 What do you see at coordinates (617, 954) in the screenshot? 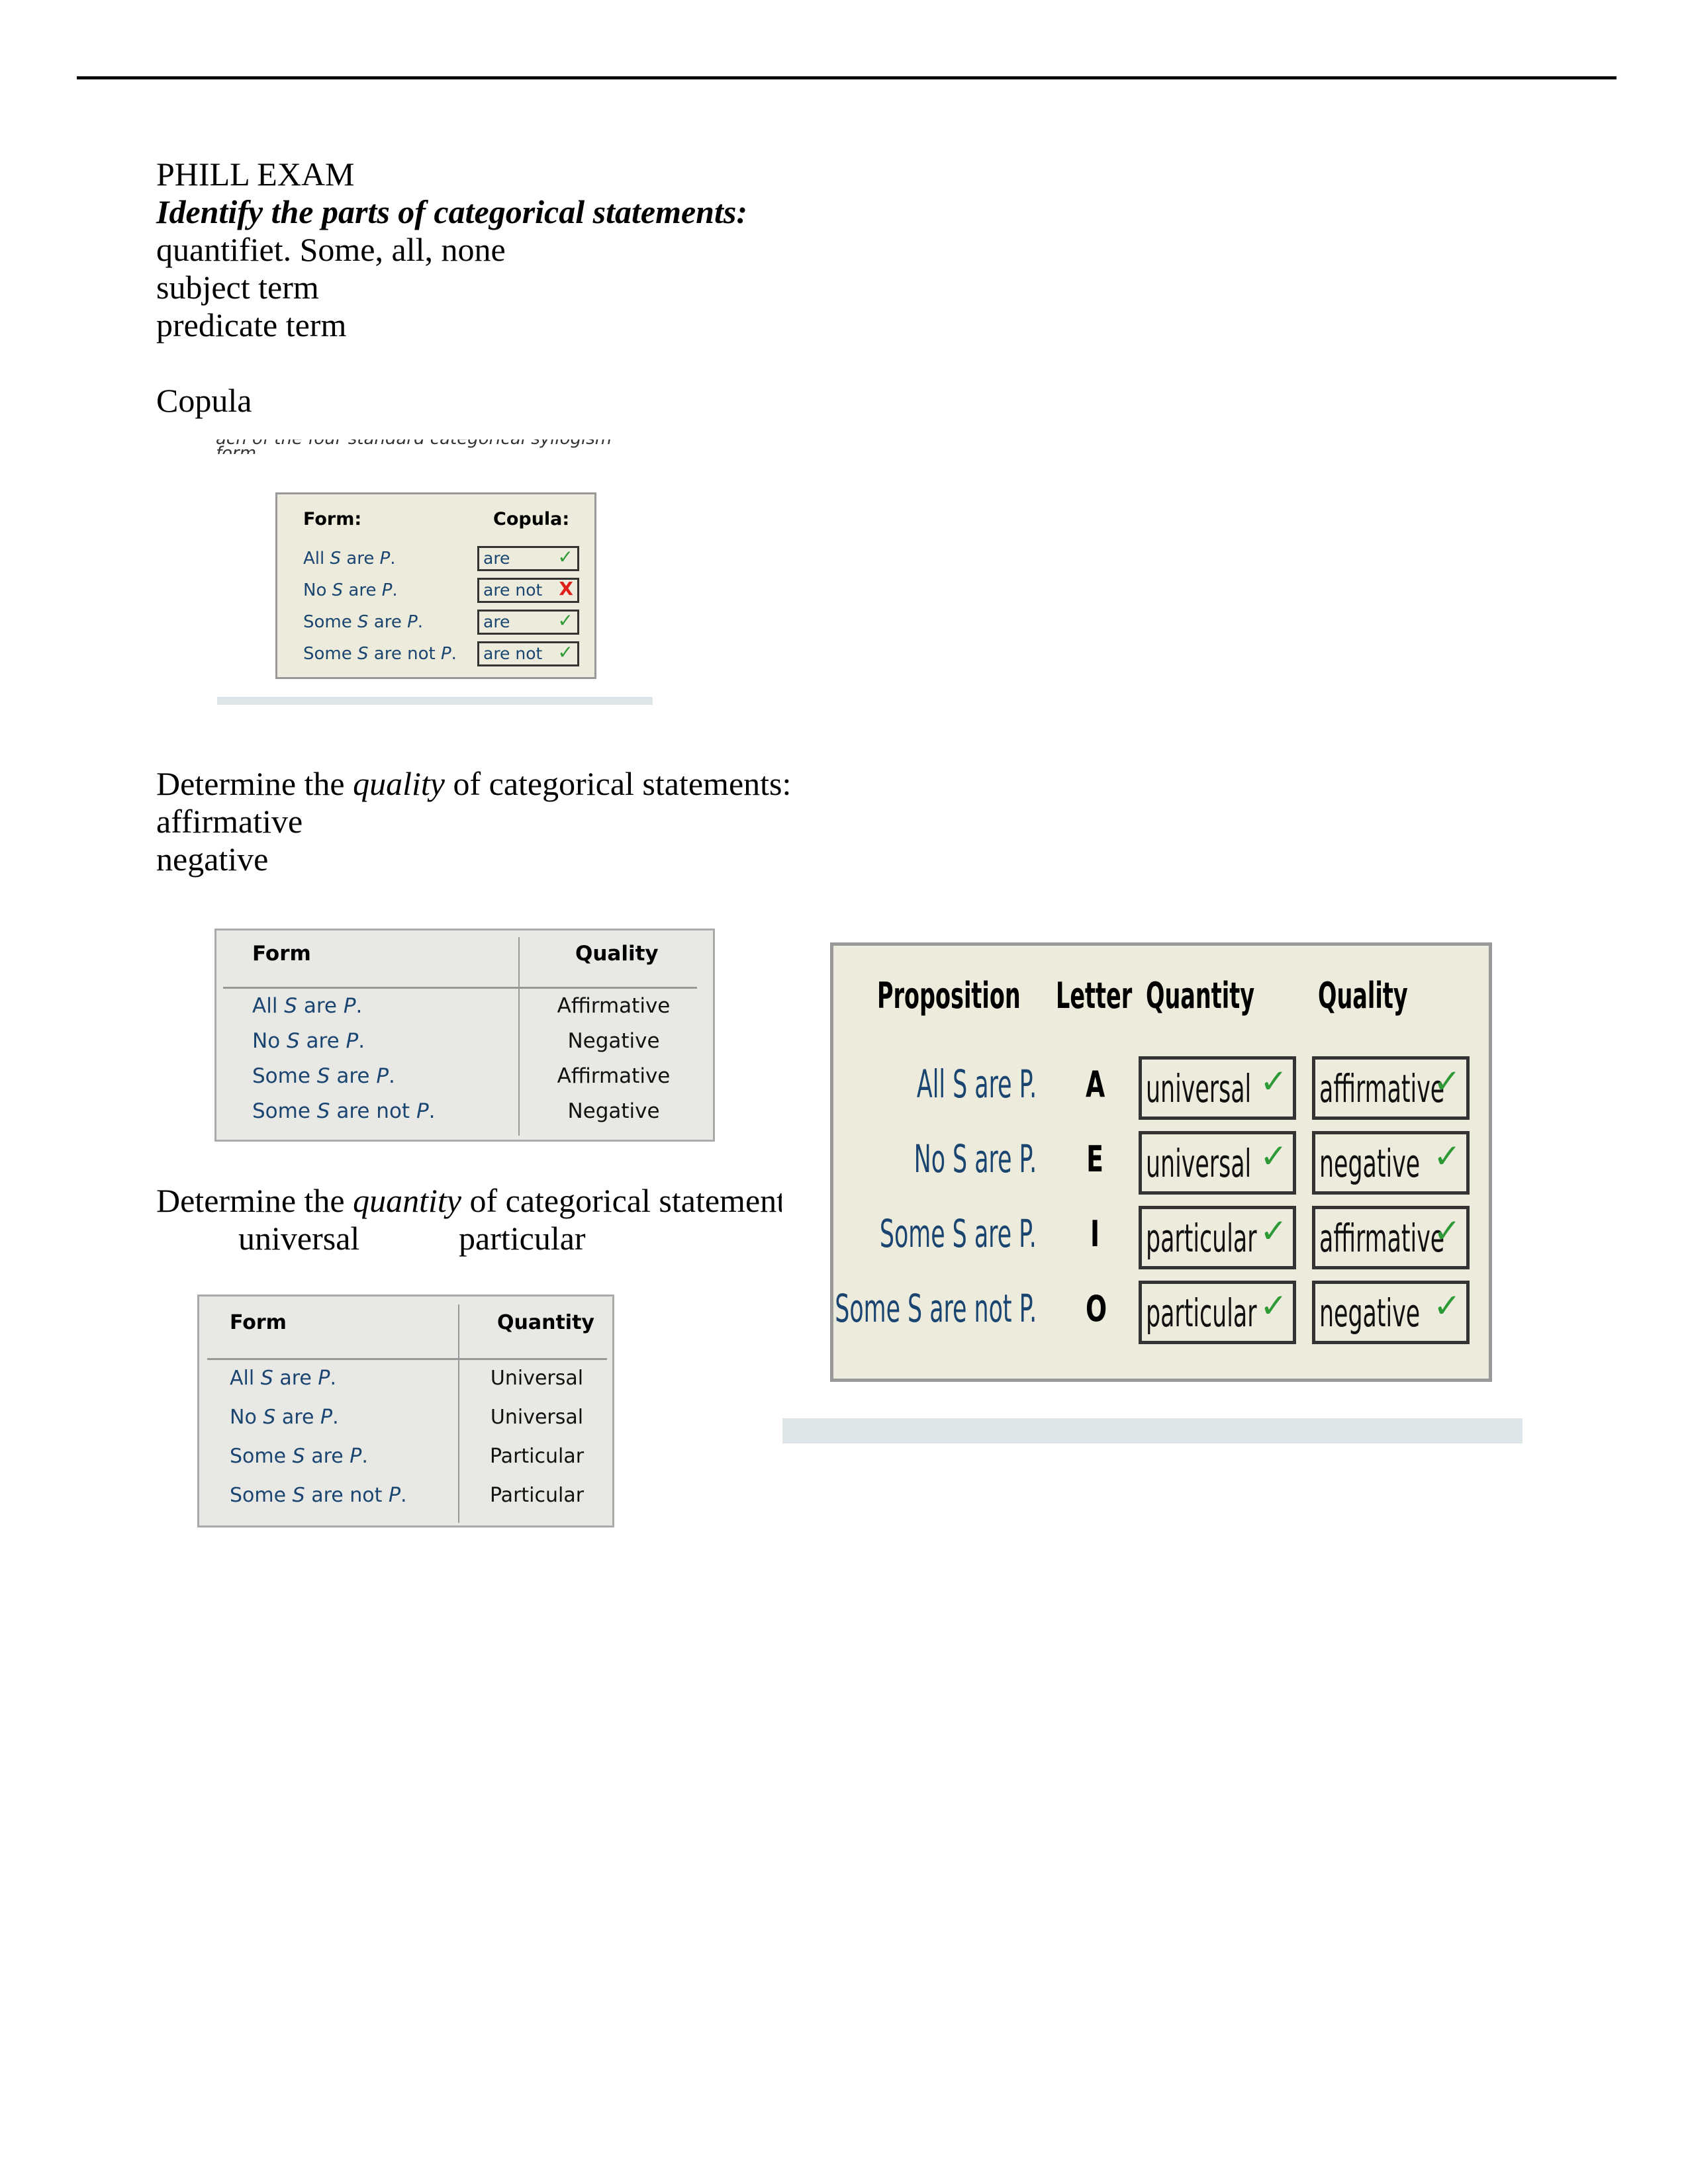
I see `quality-header-quality: Quality` at bounding box center [617, 954].